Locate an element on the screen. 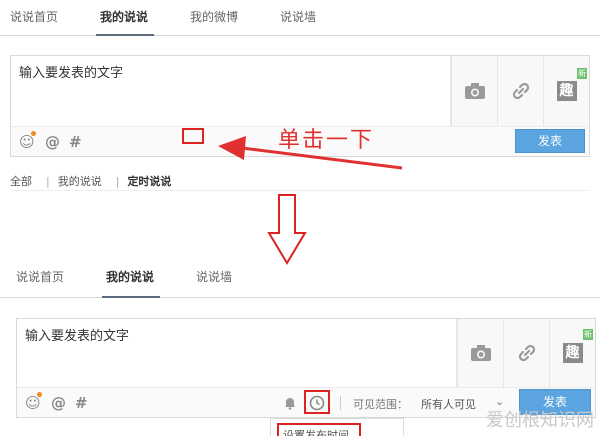 The width and height of the screenshot is (600, 436). visible-range-label: 可见范围： is located at coordinates (380, 404).